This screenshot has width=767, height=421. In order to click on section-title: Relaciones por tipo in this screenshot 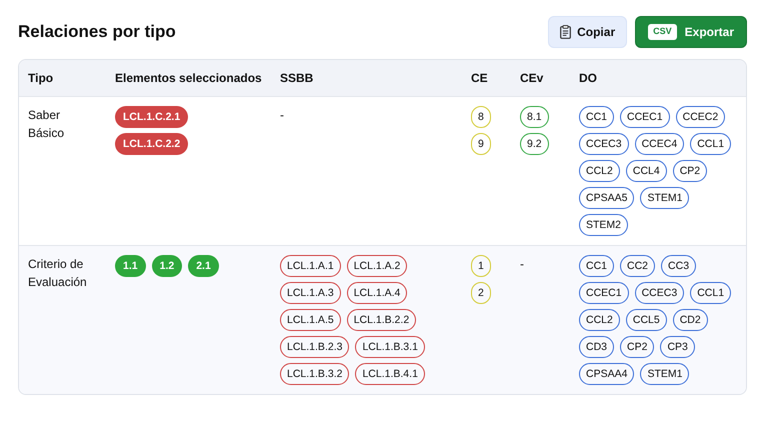, I will do `click(97, 32)`.